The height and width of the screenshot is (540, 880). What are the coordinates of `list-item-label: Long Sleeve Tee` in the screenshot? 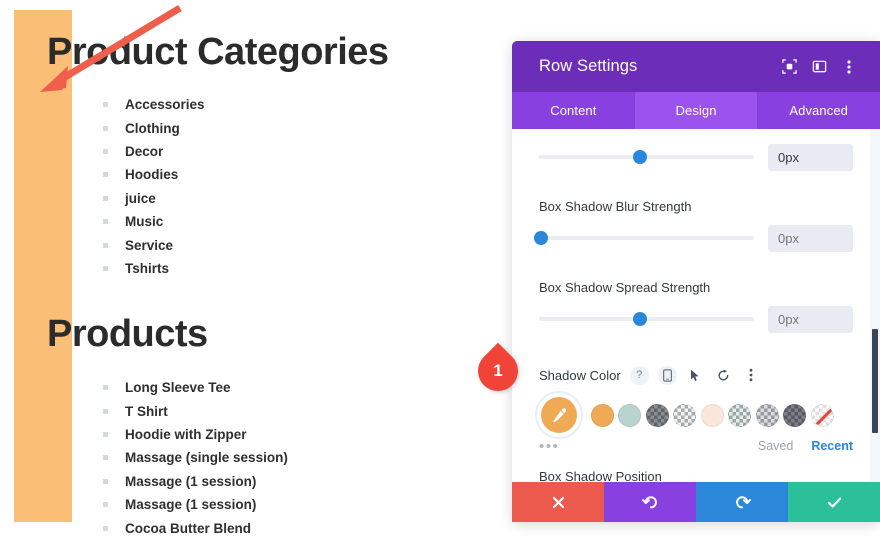 It's located at (178, 388).